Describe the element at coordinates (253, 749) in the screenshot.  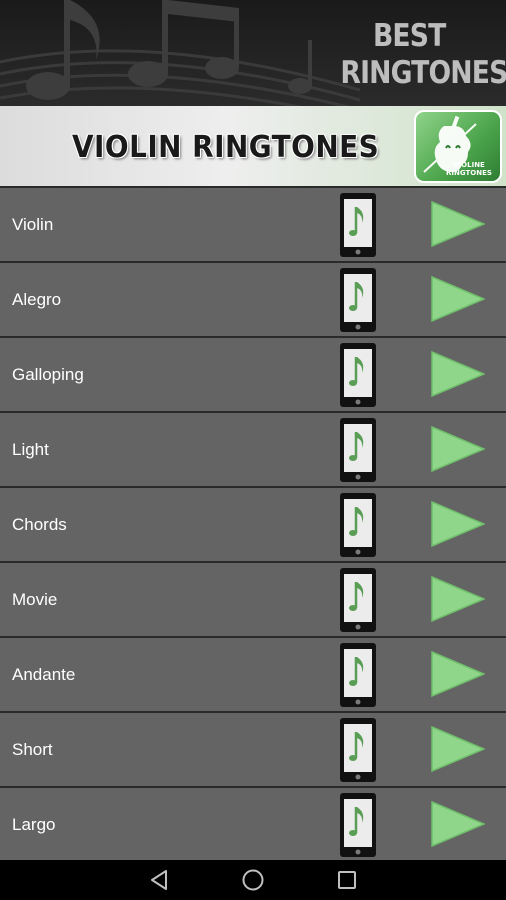
I see `ringtone-row: Short` at that location.